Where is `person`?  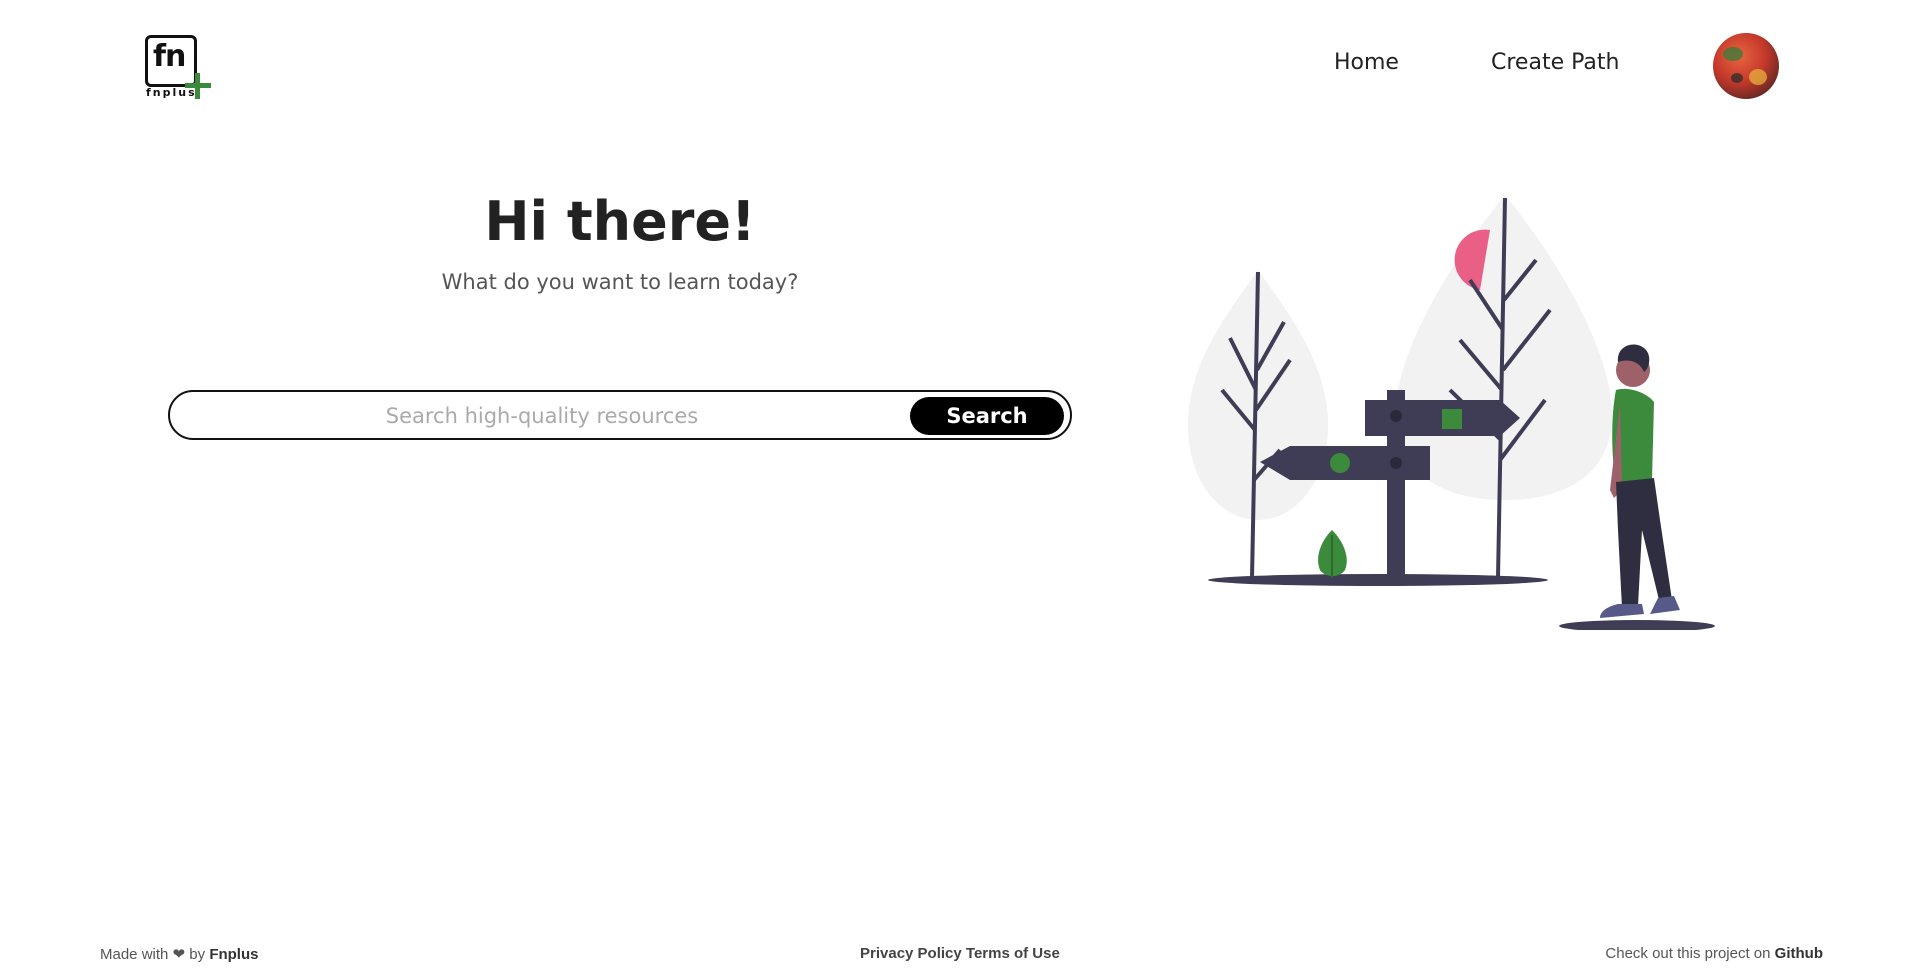
person is located at coordinates (1640, 481).